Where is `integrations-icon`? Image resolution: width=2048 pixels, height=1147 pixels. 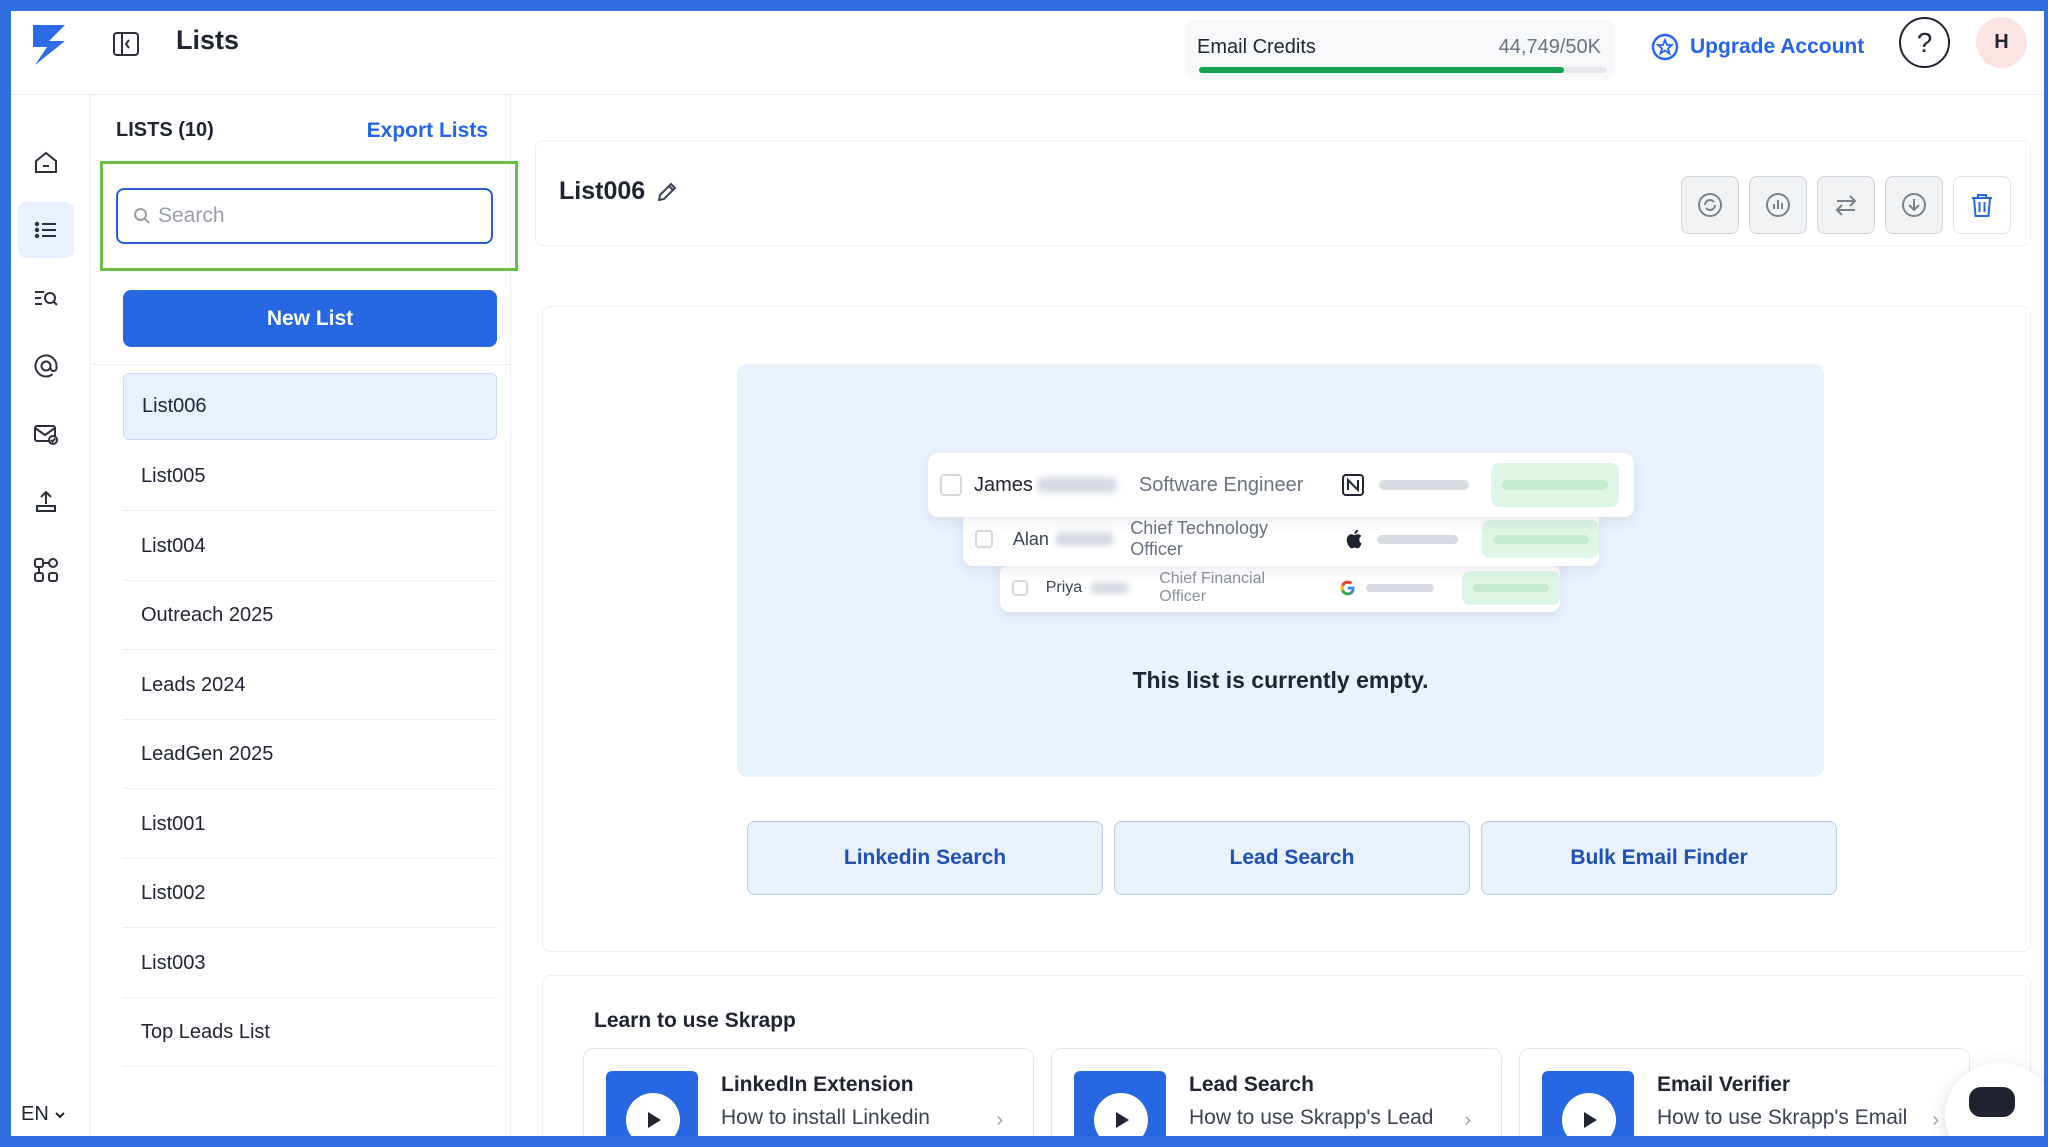
integrations-icon is located at coordinates (46, 570).